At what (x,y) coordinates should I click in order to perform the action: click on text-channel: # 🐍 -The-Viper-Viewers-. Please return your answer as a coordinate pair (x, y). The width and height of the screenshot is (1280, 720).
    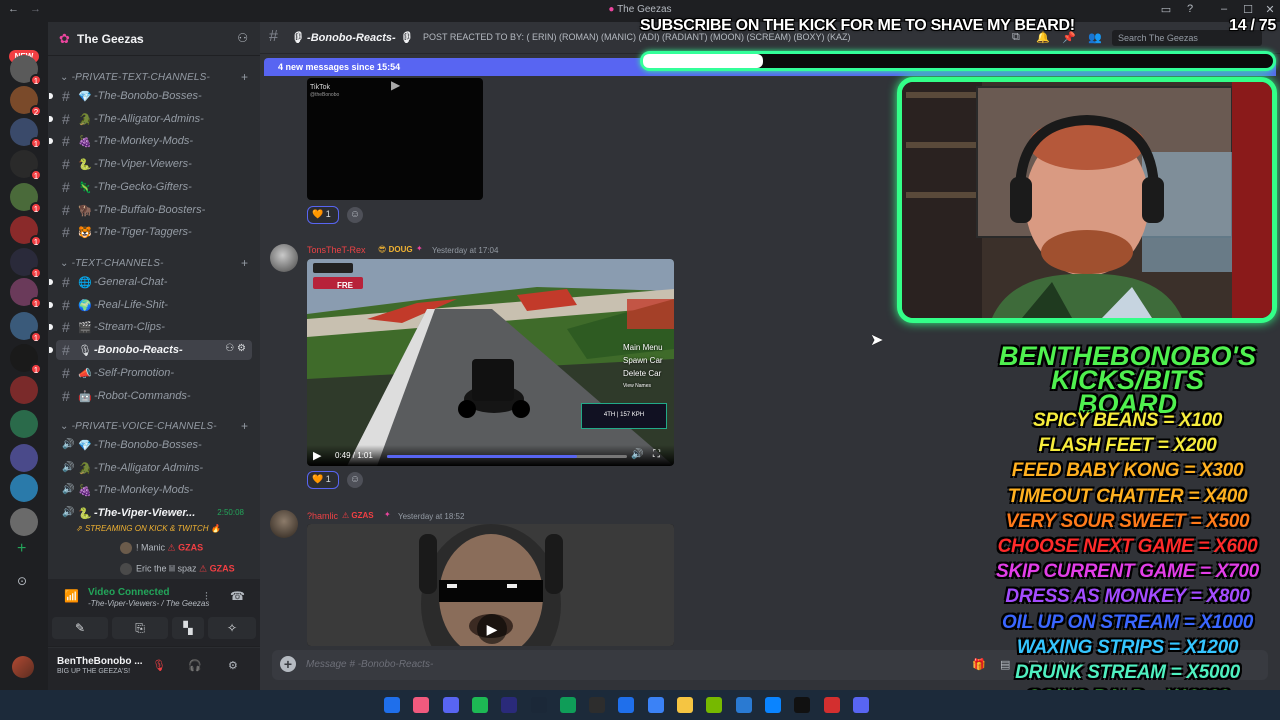
    Looking at the image, I should click on (154, 164).